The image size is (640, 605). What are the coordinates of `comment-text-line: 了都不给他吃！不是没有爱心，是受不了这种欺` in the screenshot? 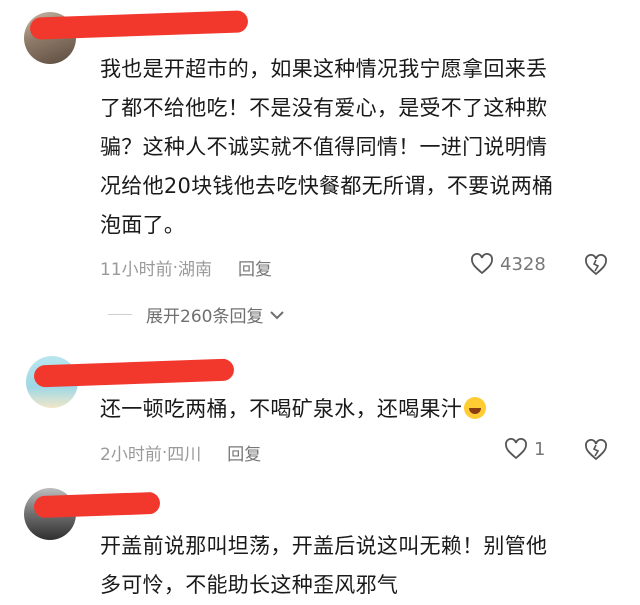 It's located at (324, 108).